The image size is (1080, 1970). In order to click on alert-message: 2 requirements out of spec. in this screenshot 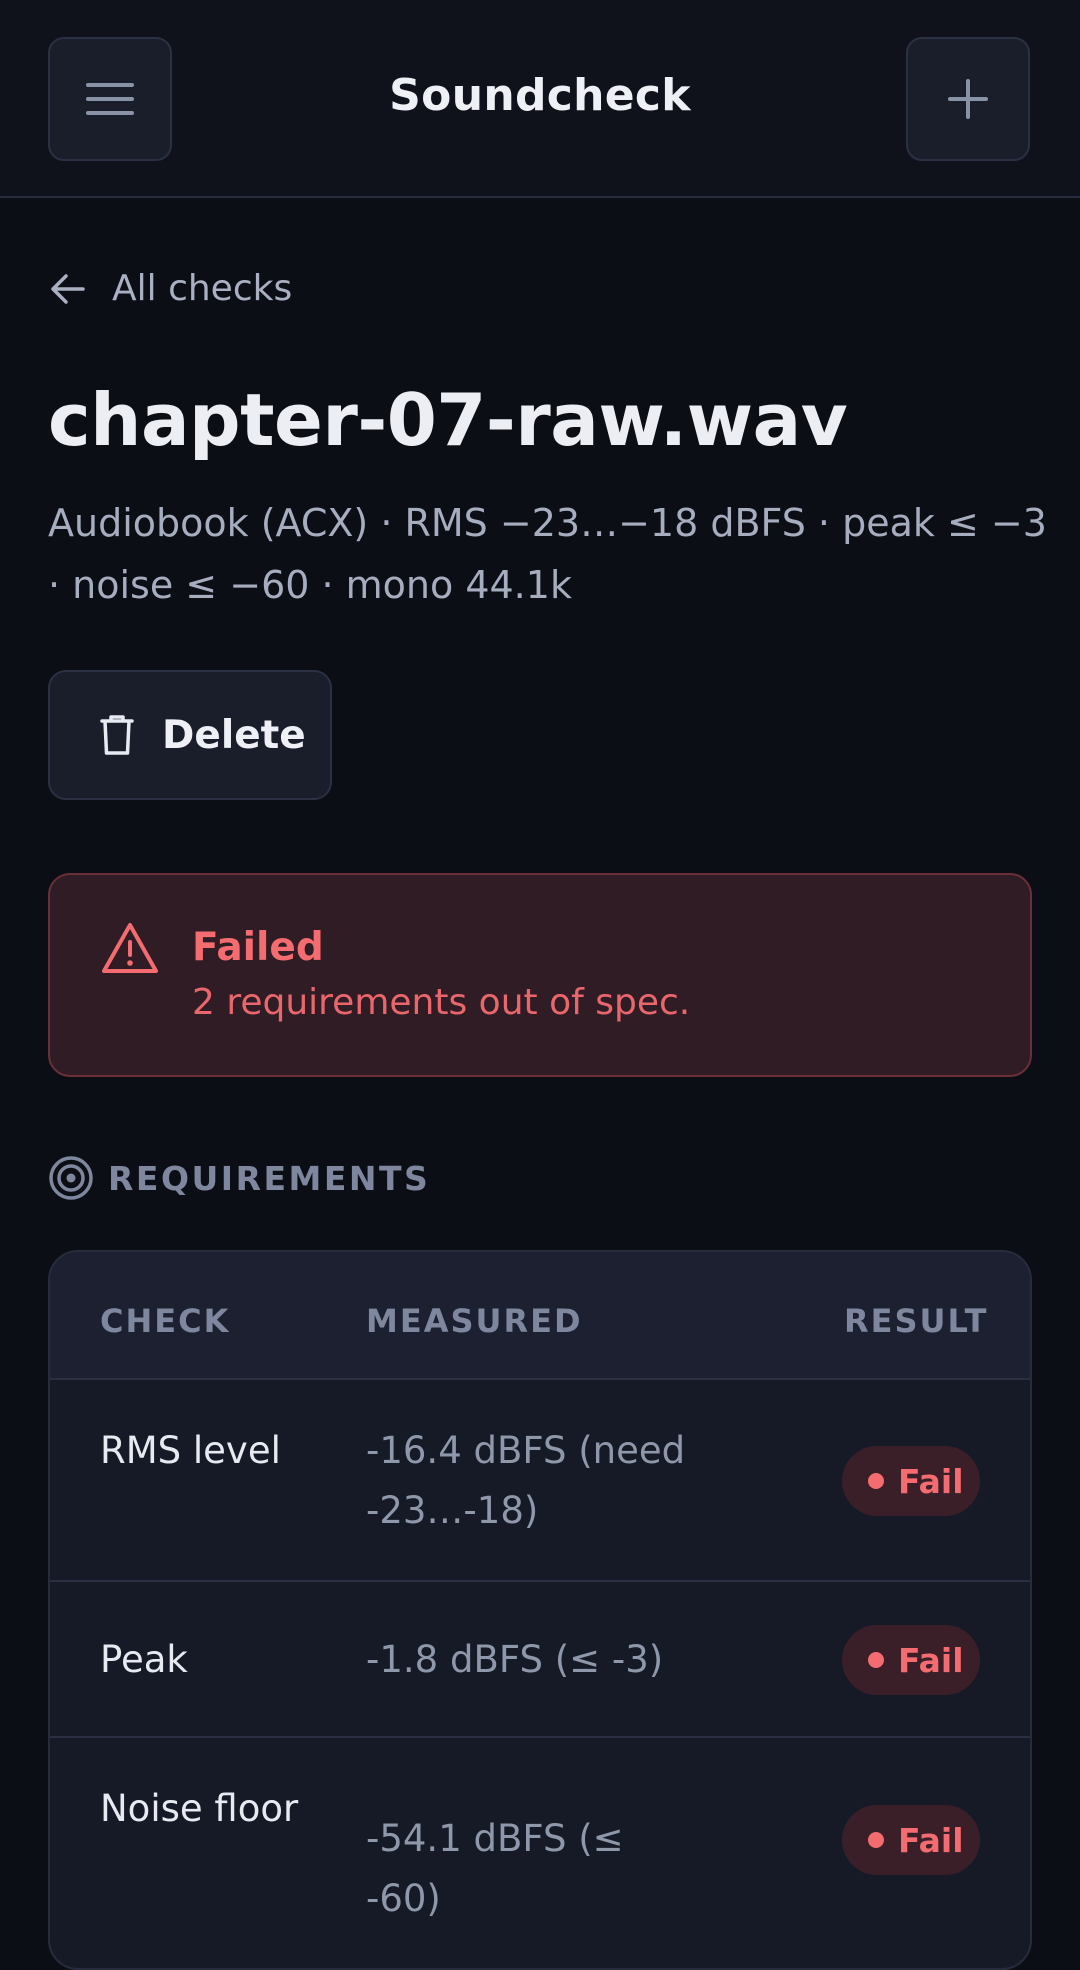, I will do `click(441, 1002)`.